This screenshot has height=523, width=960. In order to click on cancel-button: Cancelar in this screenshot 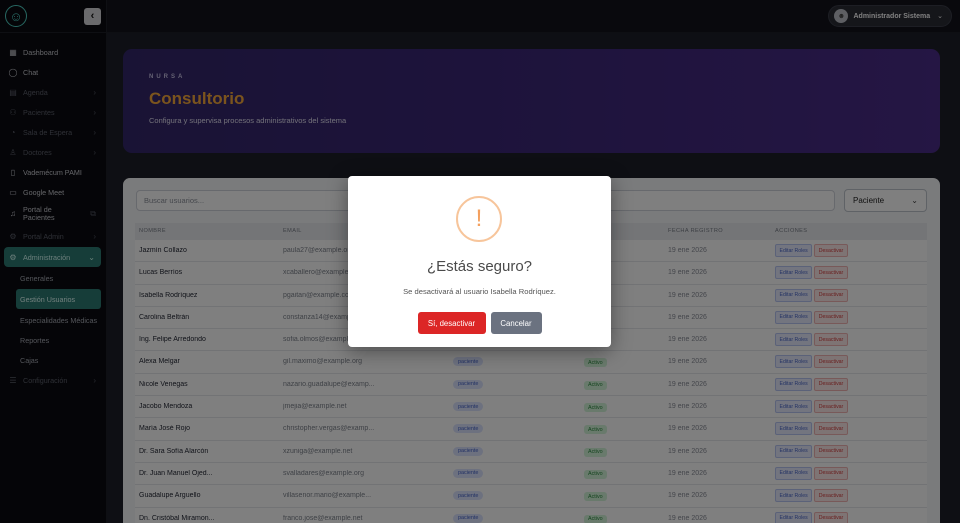, I will do `click(516, 323)`.